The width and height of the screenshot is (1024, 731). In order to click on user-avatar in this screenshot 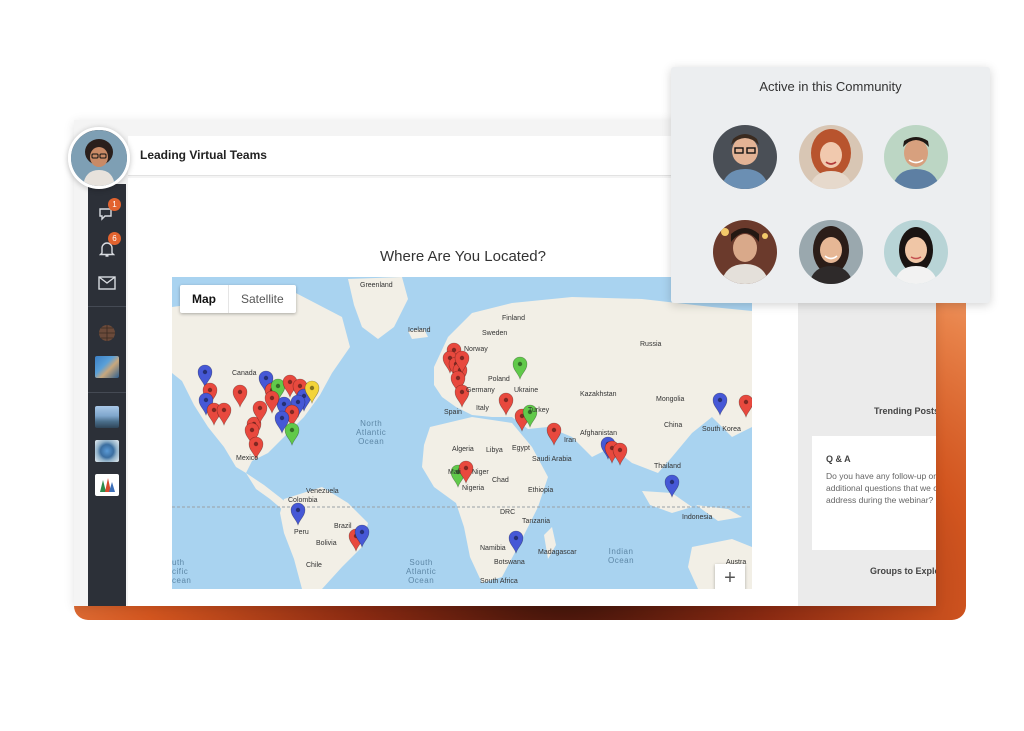, I will do `click(99, 158)`.